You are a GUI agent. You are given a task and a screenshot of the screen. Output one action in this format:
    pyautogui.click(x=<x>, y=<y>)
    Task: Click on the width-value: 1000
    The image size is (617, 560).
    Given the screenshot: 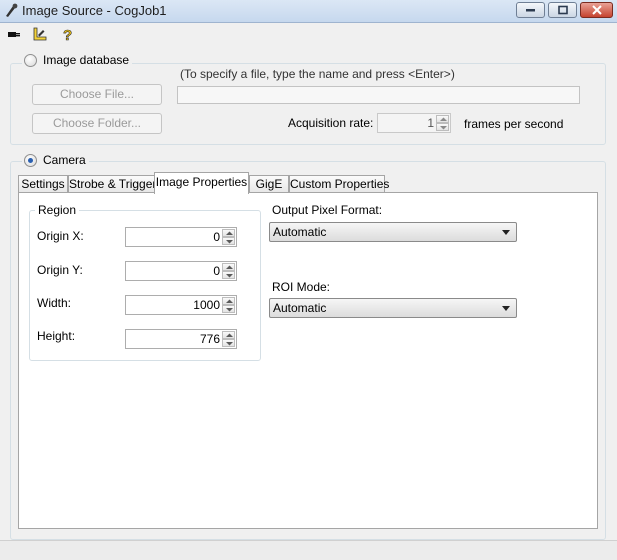 What is the action you would take?
    pyautogui.click(x=206, y=305)
    